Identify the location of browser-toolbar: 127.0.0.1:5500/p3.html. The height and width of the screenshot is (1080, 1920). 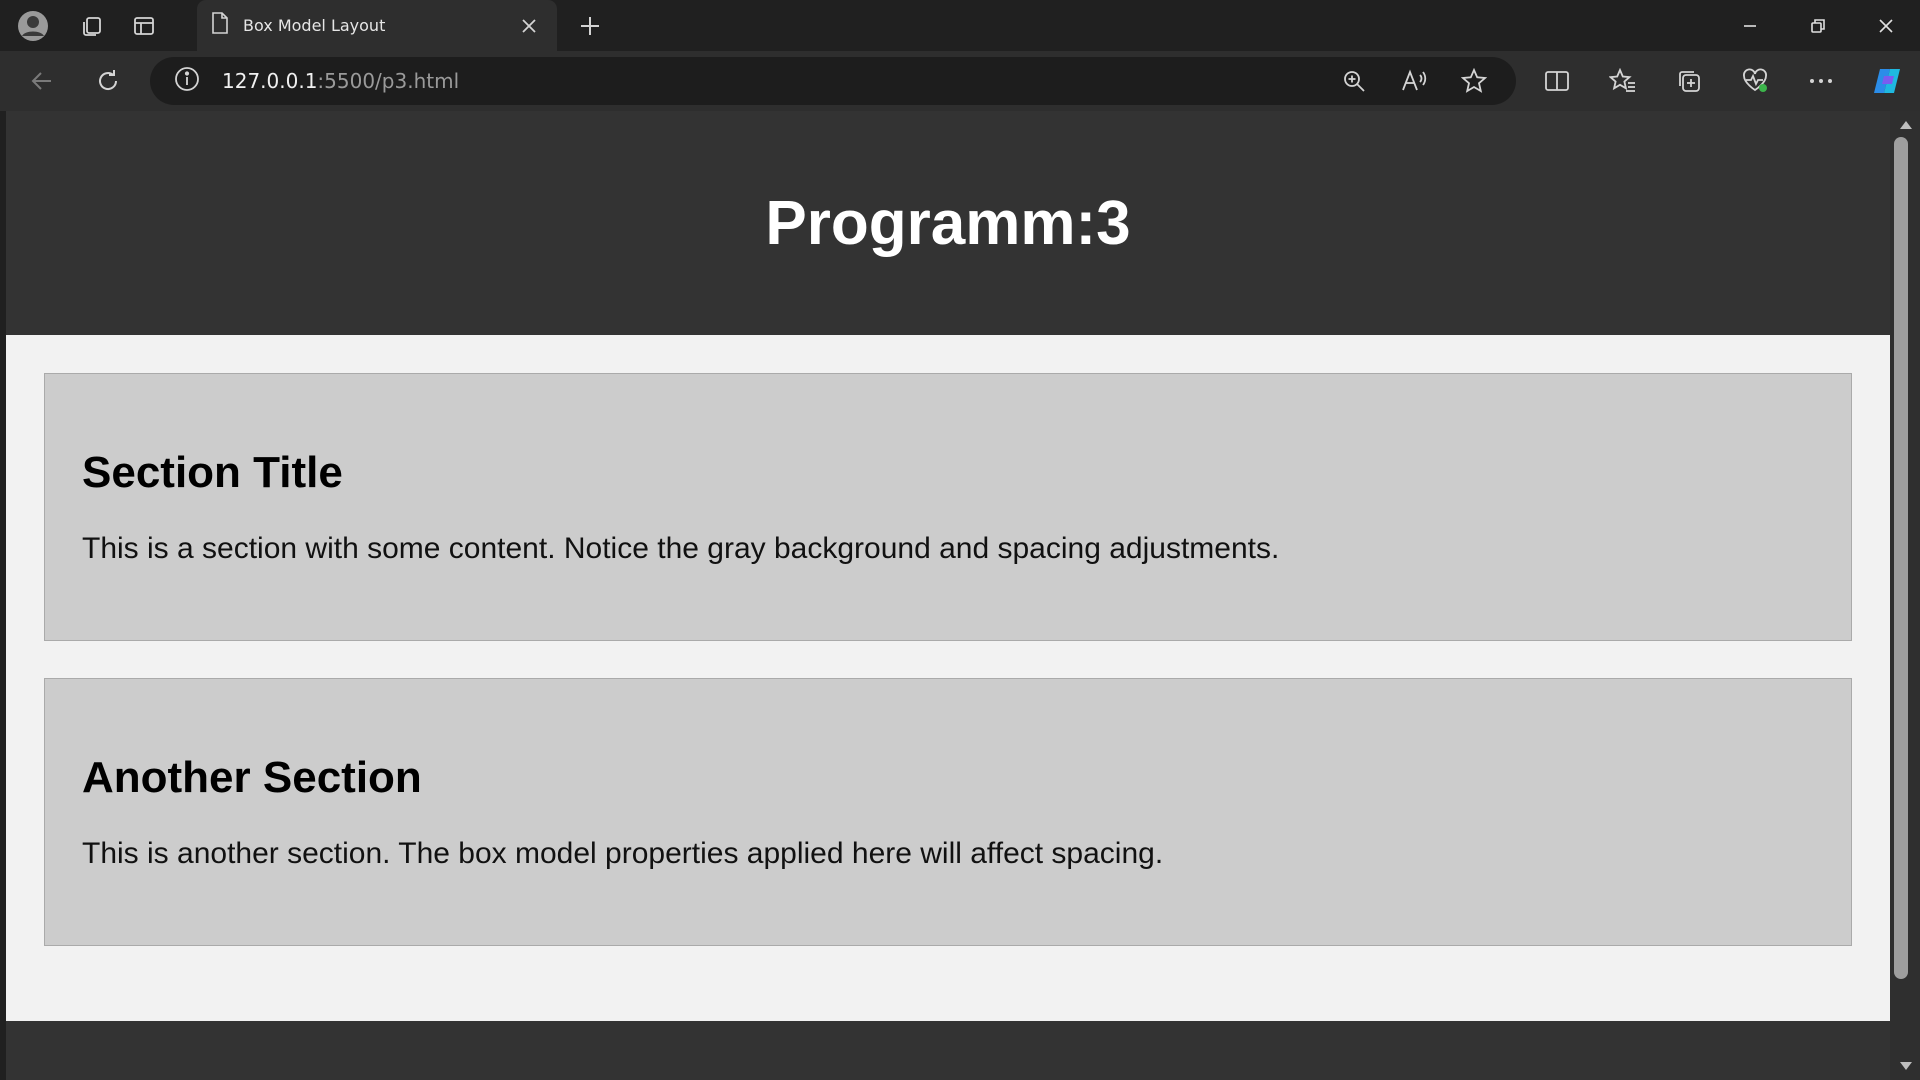
(960, 81).